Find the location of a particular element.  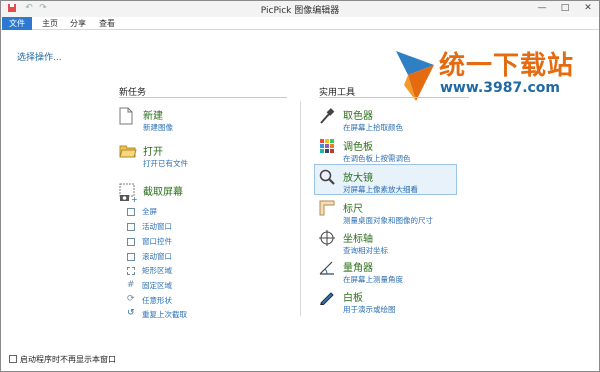

tools-divider is located at coordinates (394, 97).